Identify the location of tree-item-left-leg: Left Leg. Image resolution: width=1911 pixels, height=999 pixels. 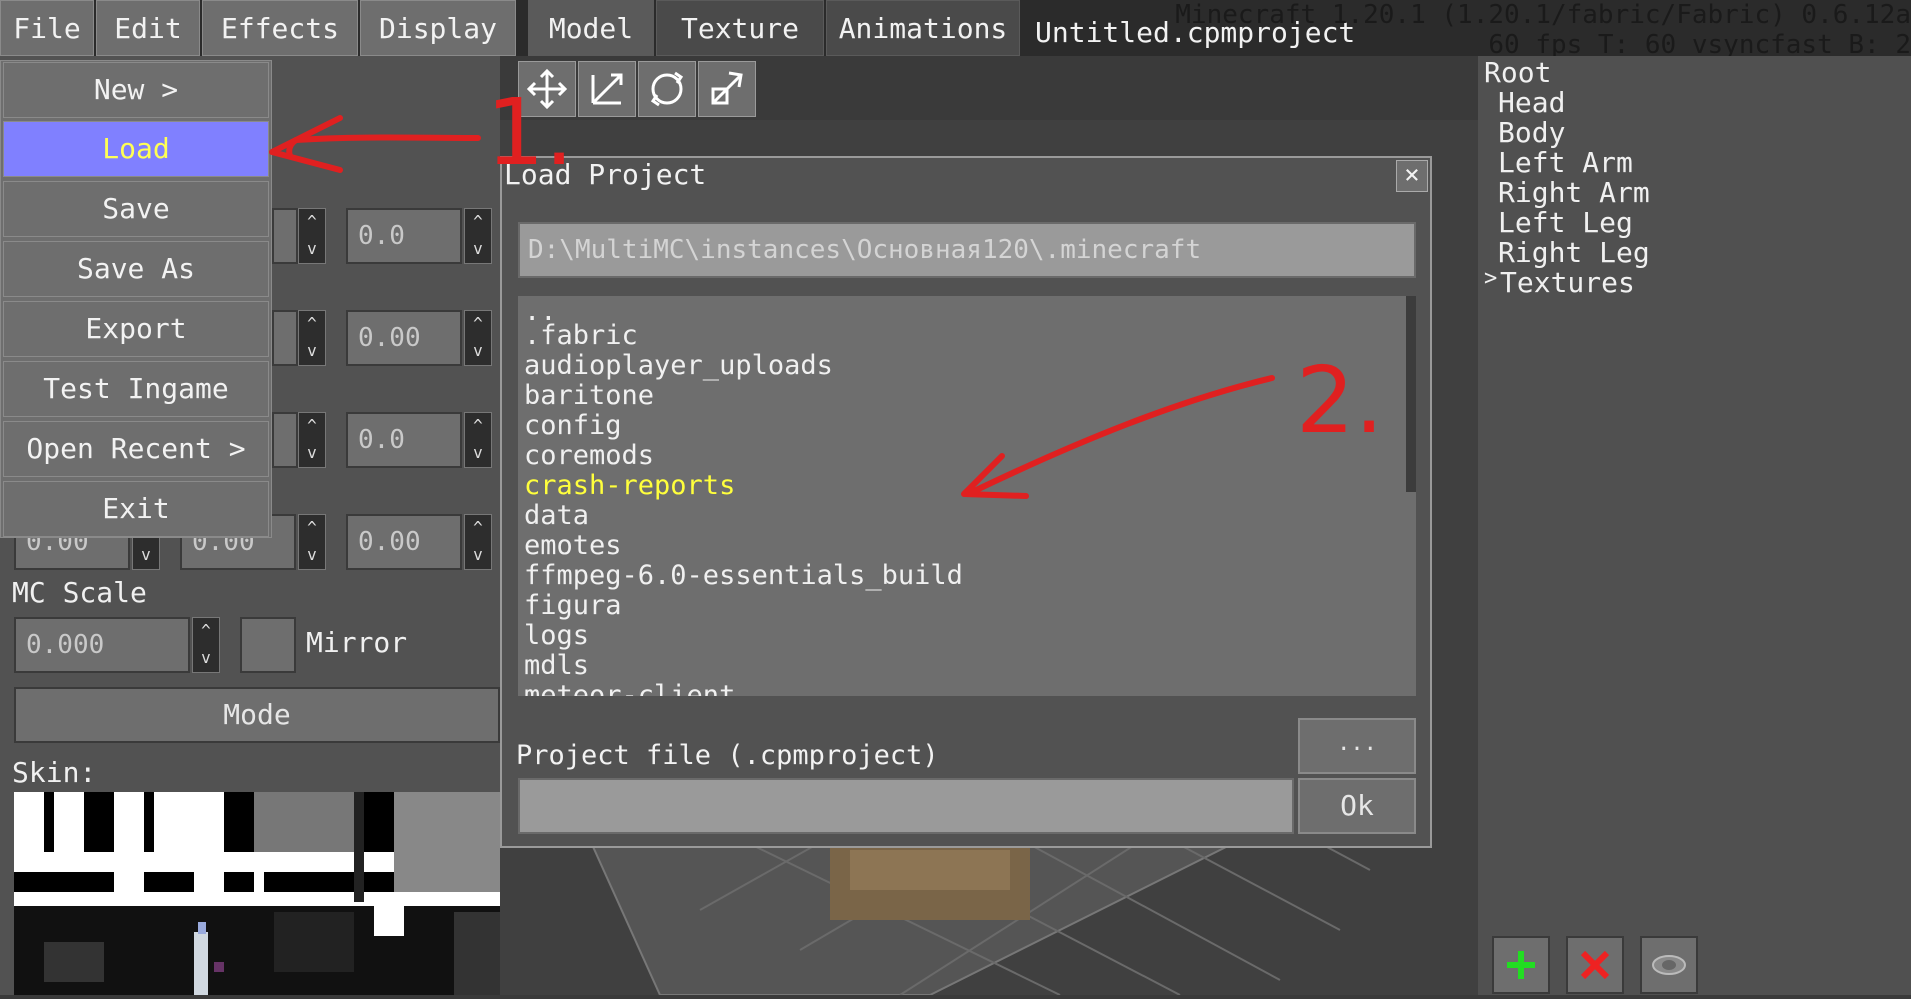
(1565, 222).